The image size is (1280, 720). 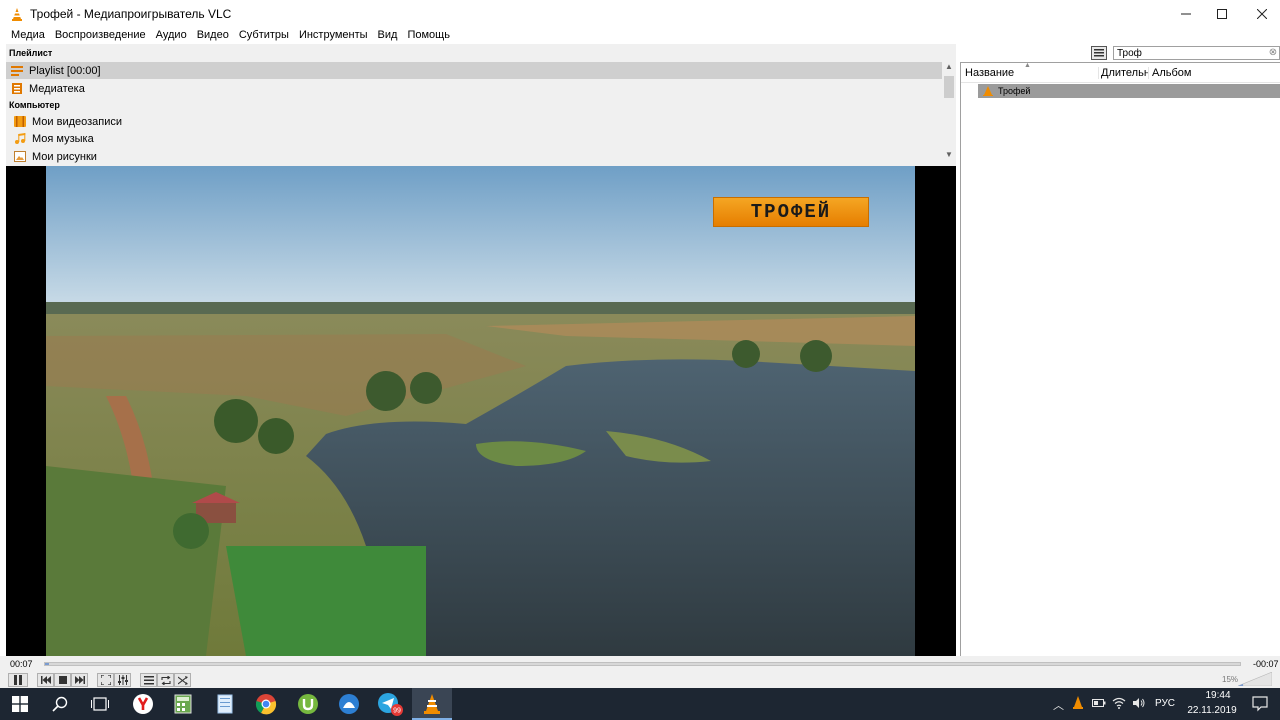 What do you see at coordinates (131, 13) in the screenshot?
I see `window-title: Трофей - Медиапроигрыватель VLC` at bounding box center [131, 13].